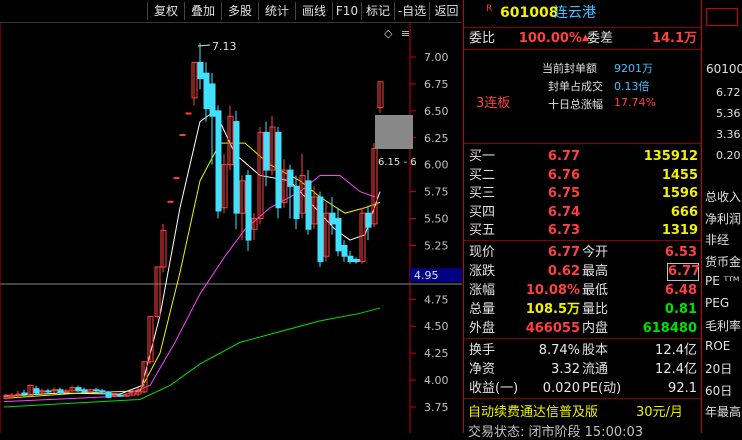  Describe the element at coordinates (552, 328) in the screenshot. I see `stat-value: 466055` at that location.